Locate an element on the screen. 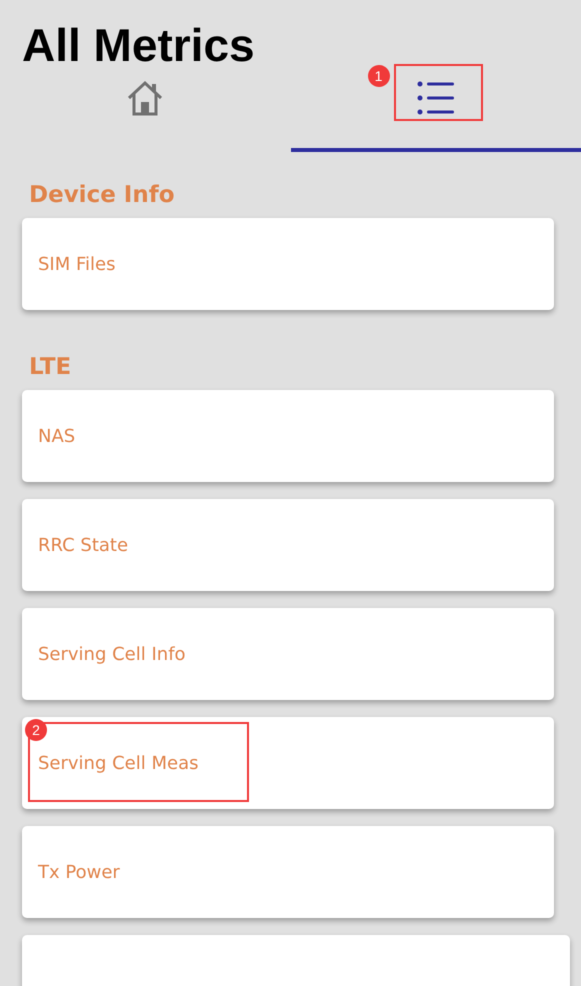 Image resolution: width=581 pixels, height=986 pixels. section-header: LTE is located at coordinates (50, 367).